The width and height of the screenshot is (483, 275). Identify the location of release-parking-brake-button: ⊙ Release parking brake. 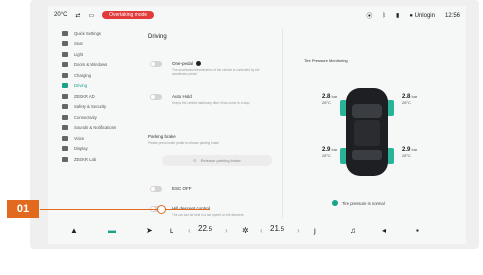
(217, 160).